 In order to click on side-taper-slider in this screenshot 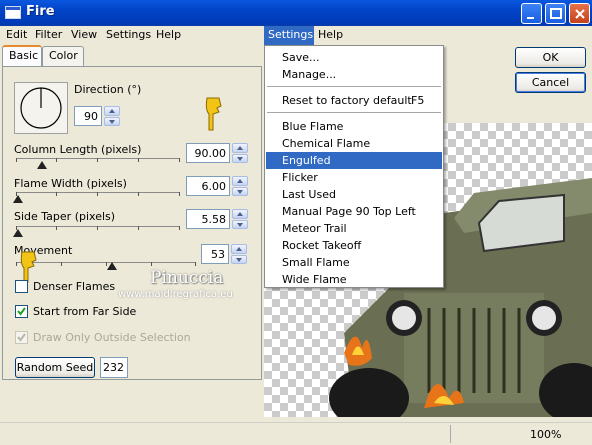, I will do `click(98, 226)`.